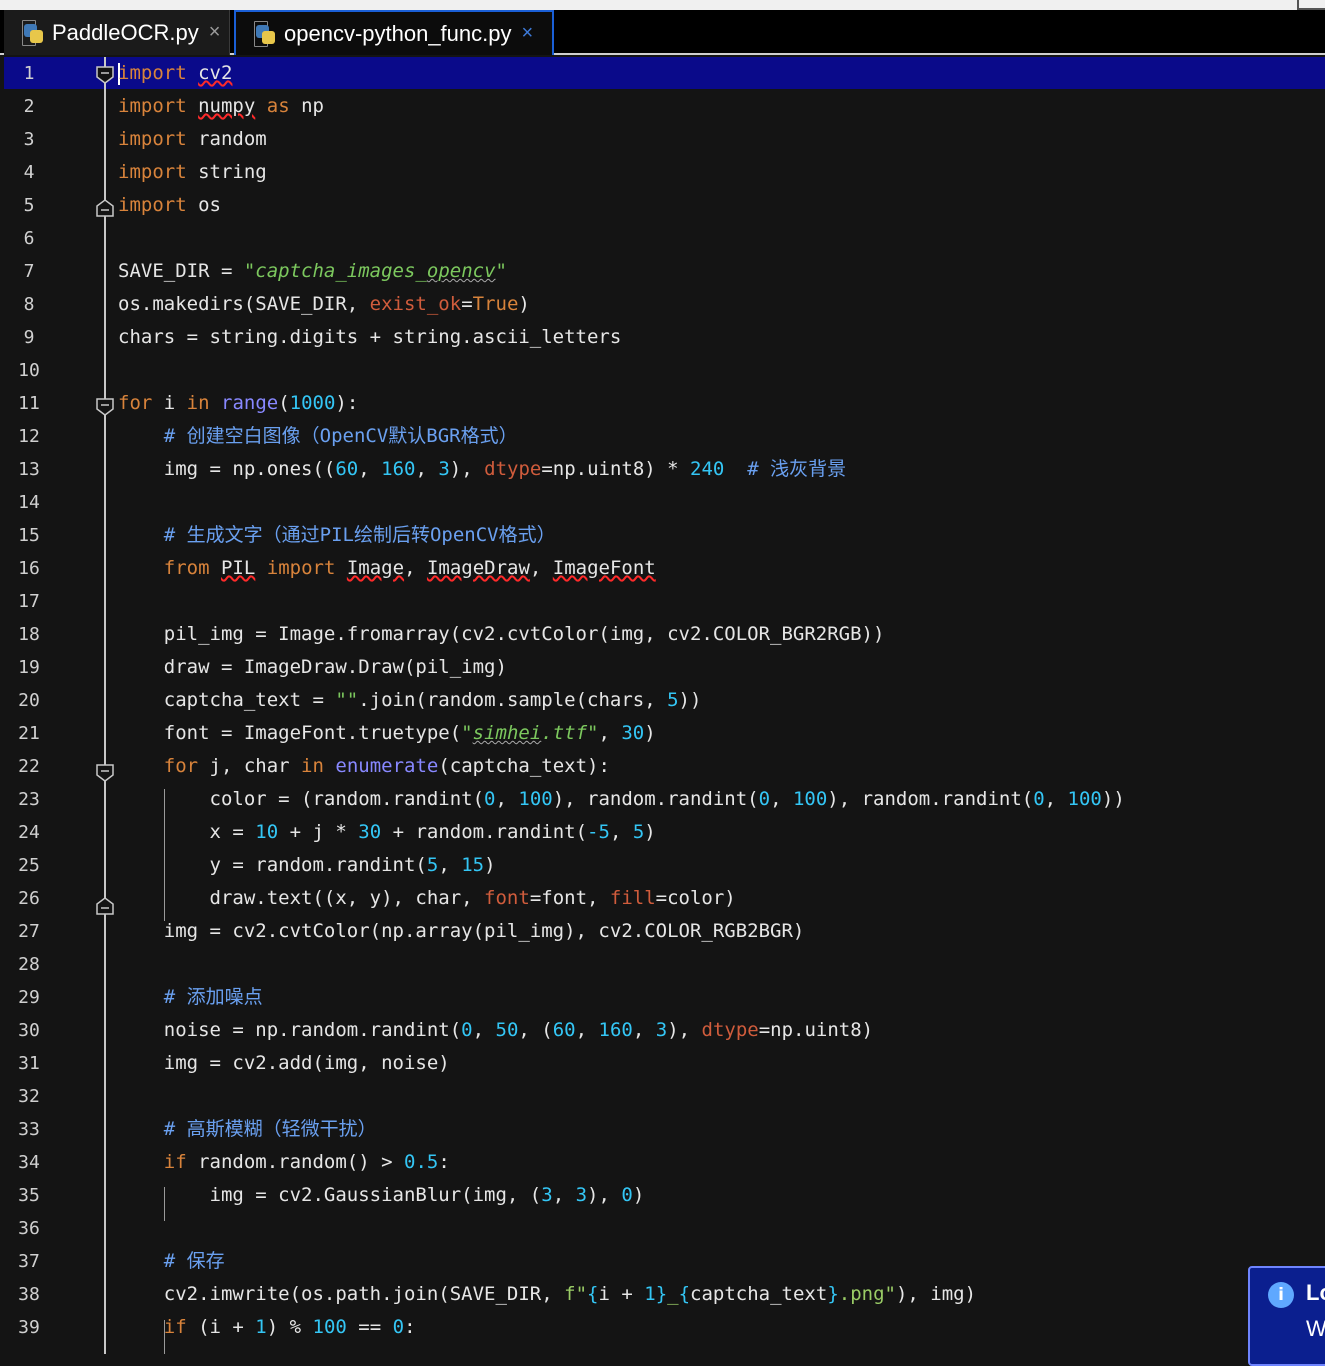 This screenshot has height=1366, width=1325. I want to click on code-text: draw = ImageDraw.Draw(pil_img), so click(312, 667).